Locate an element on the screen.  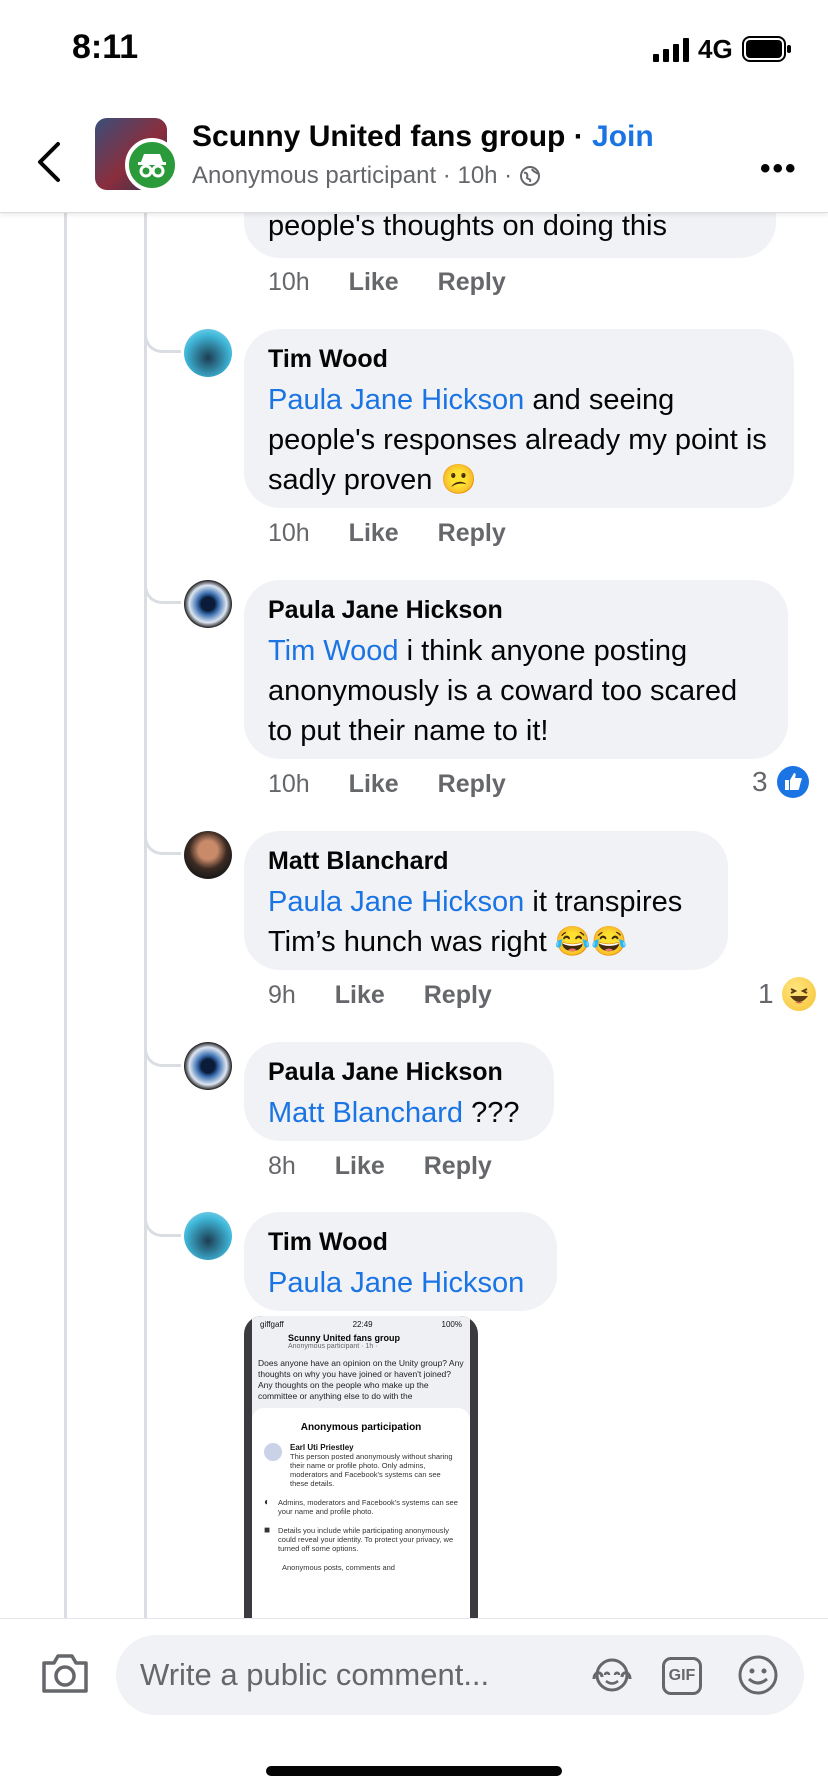
screenshot-row-text: Anonymous posts, comments and is located at coordinates (338, 1567).